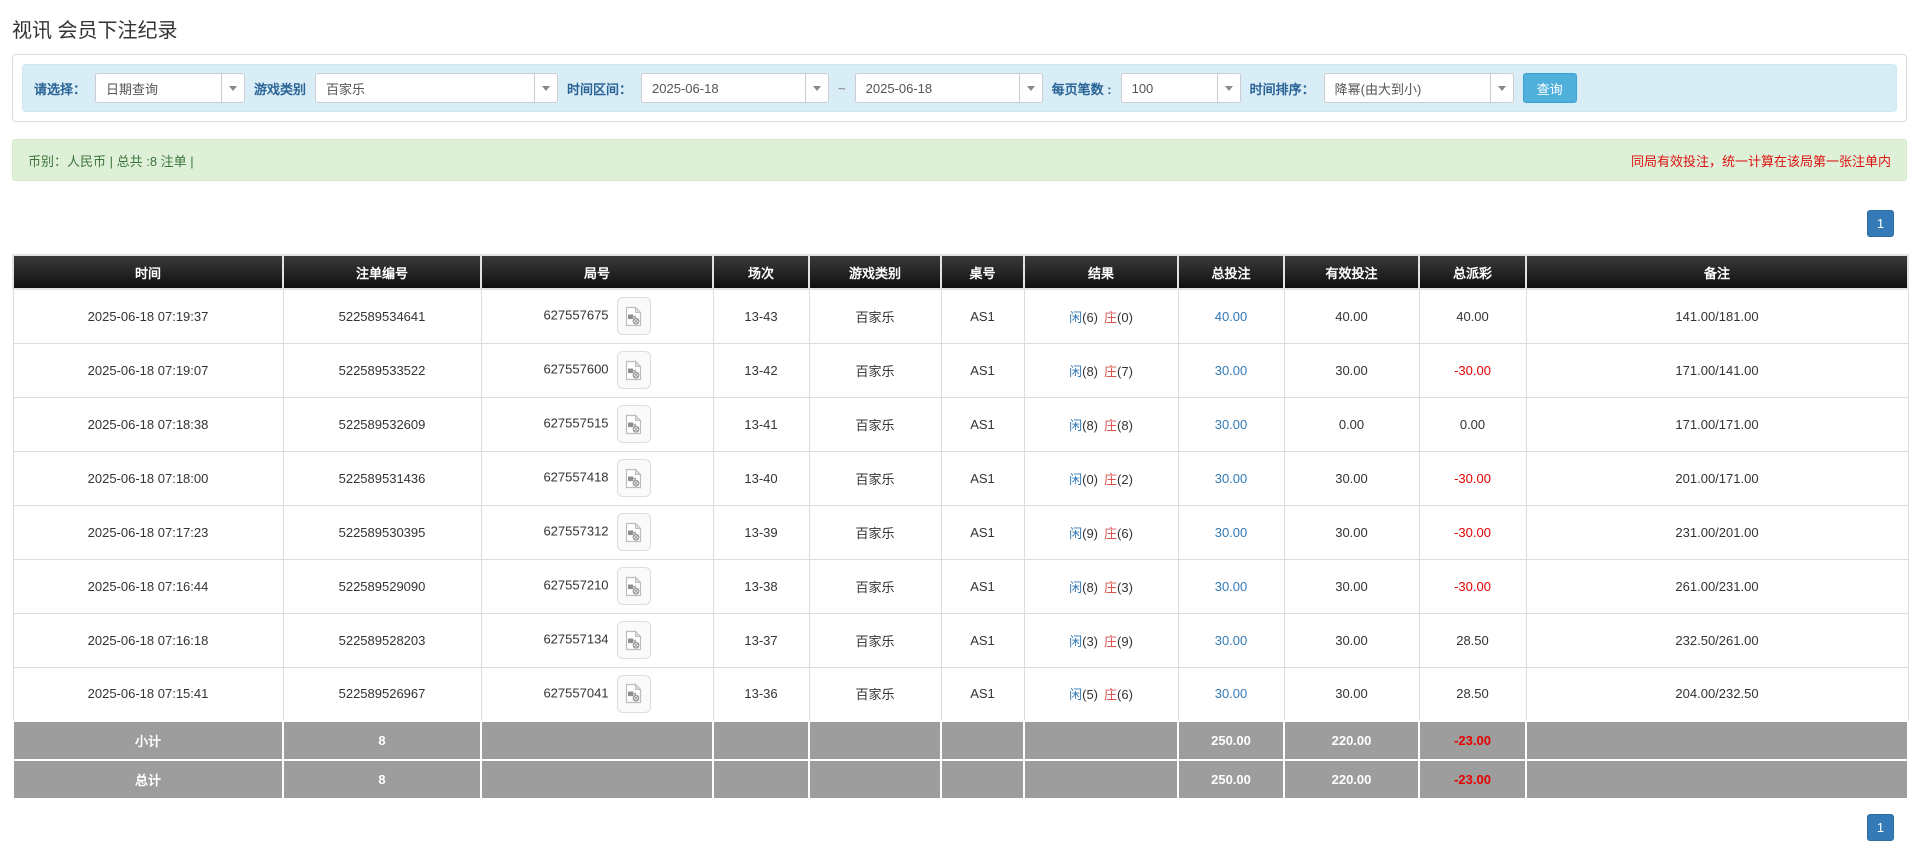  Describe the element at coordinates (1880, 223) in the screenshot. I see `page-1-button: 1` at that location.